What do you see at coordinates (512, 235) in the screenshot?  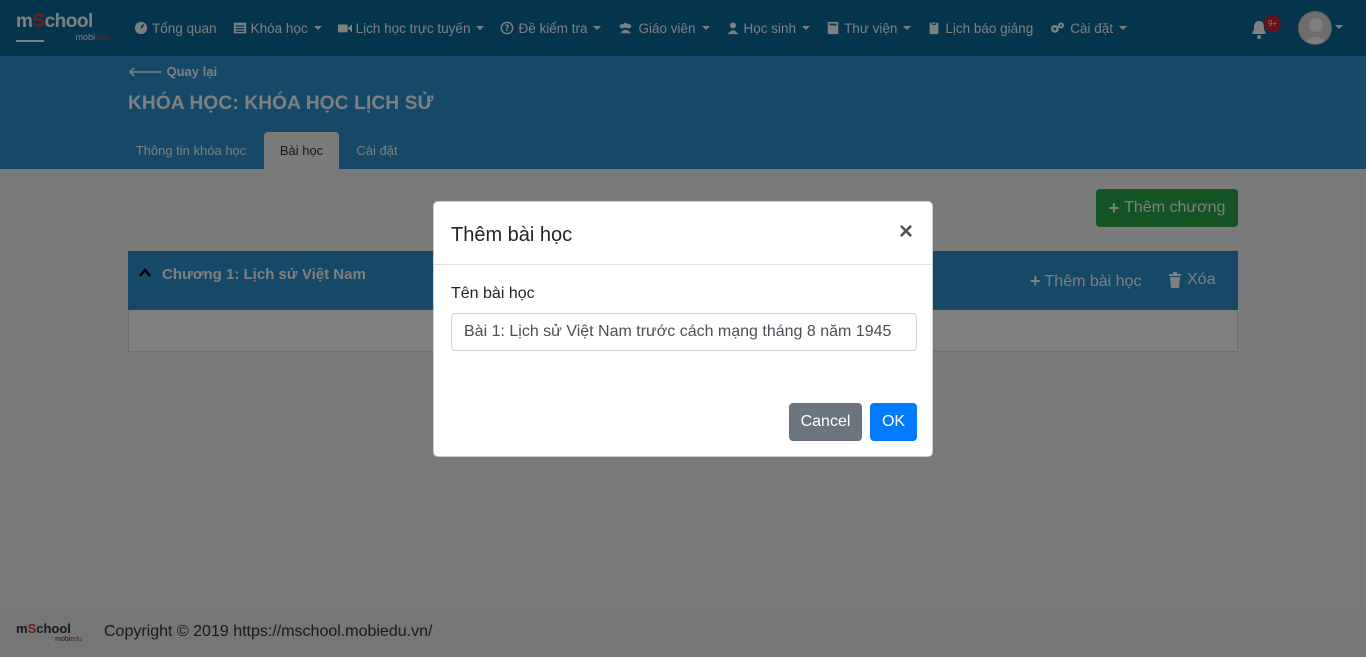 I see `modal-title: Thêm bài học` at bounding box center [512, 235].